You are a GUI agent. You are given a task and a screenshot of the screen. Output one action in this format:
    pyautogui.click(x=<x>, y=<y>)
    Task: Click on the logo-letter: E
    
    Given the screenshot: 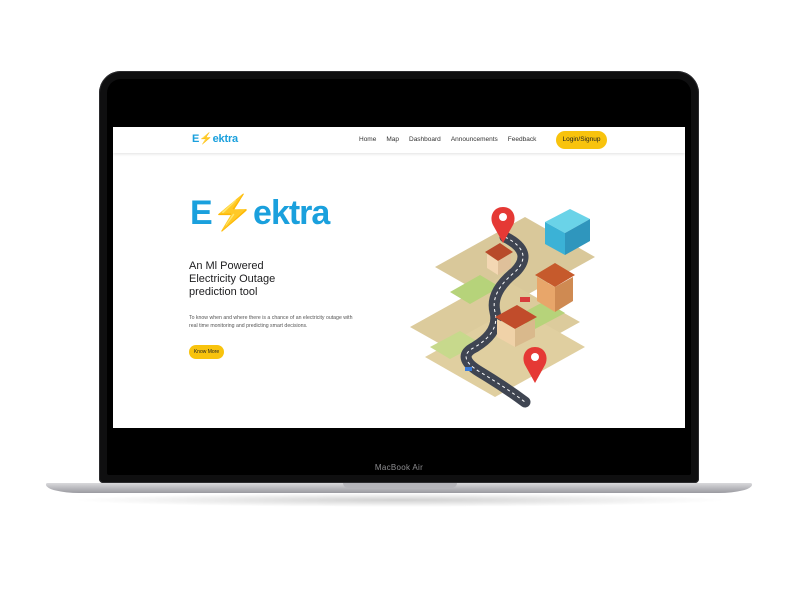 What is the action you would take?
    pyautogui.click(x=201, y=213)
    